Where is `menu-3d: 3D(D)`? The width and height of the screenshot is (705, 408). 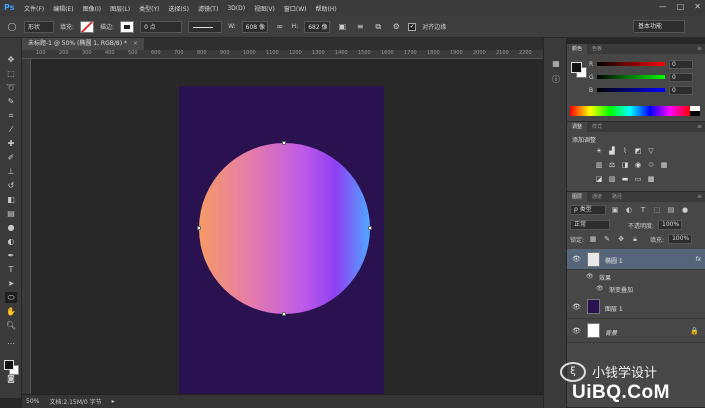 menu-3d: 3D(D) is located at coordinates (236, 8).